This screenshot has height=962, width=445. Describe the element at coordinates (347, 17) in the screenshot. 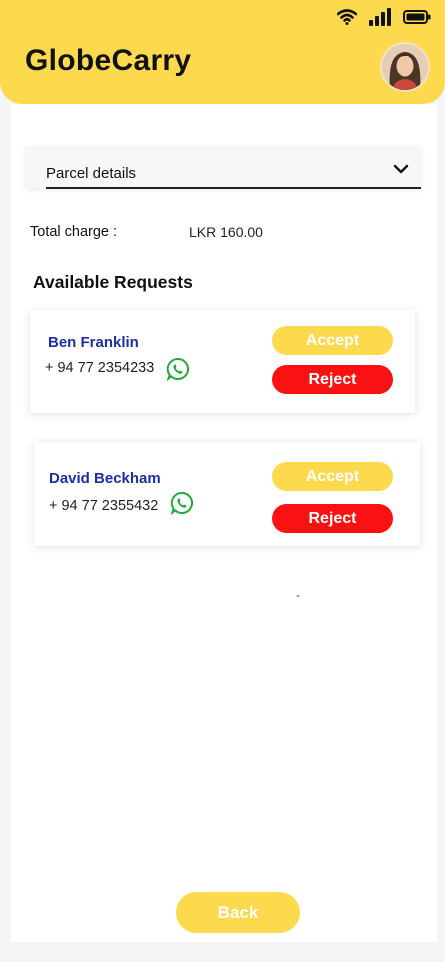

I see `wifi-icon` at that location.